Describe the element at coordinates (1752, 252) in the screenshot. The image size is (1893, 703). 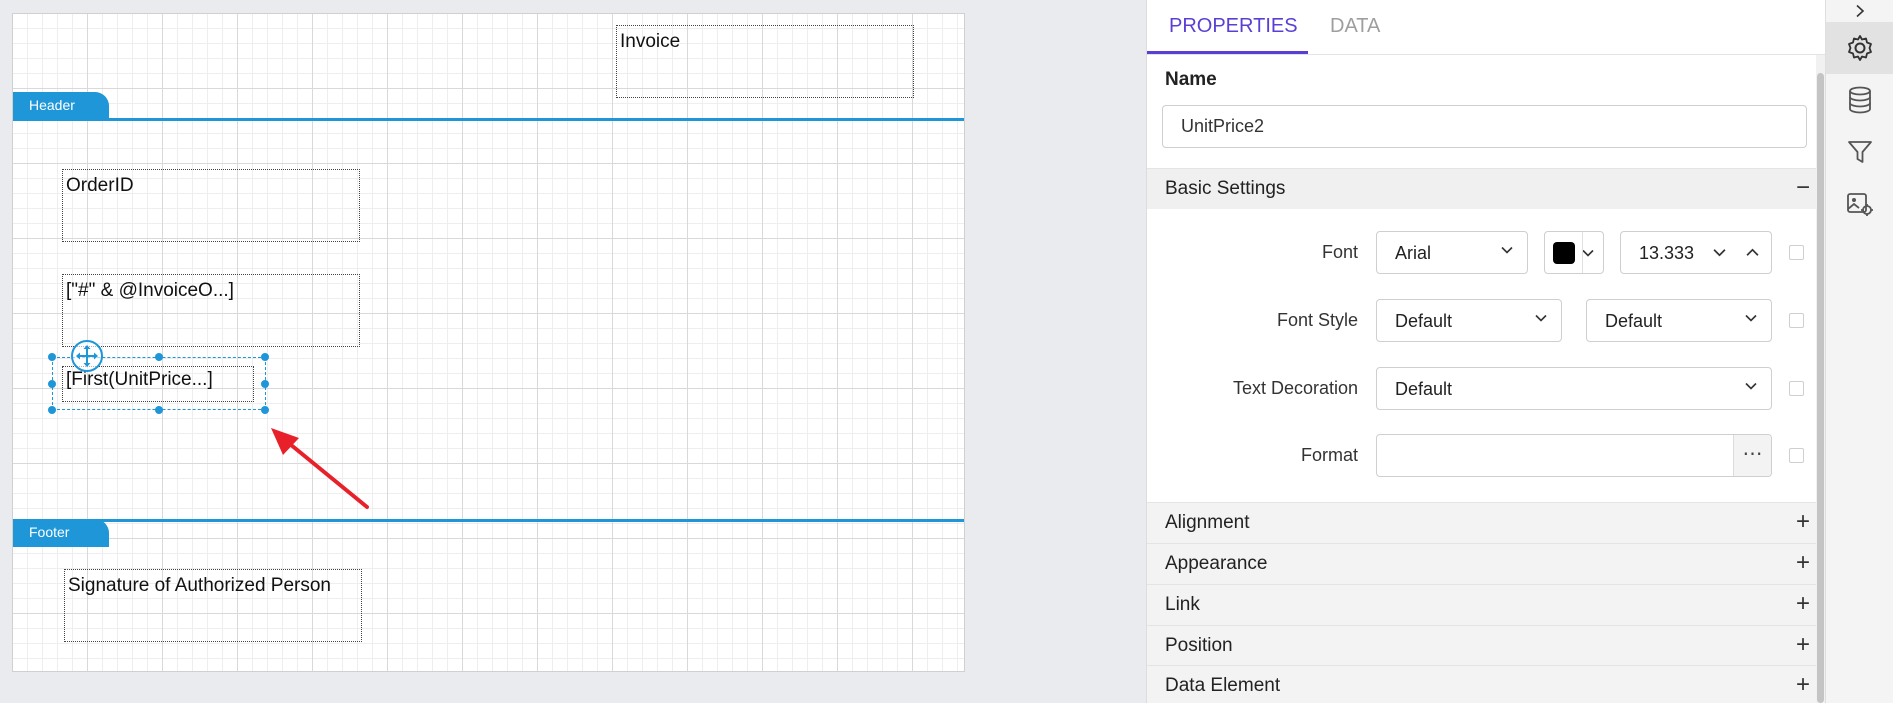
I see `chevron-up-icon` at that location.